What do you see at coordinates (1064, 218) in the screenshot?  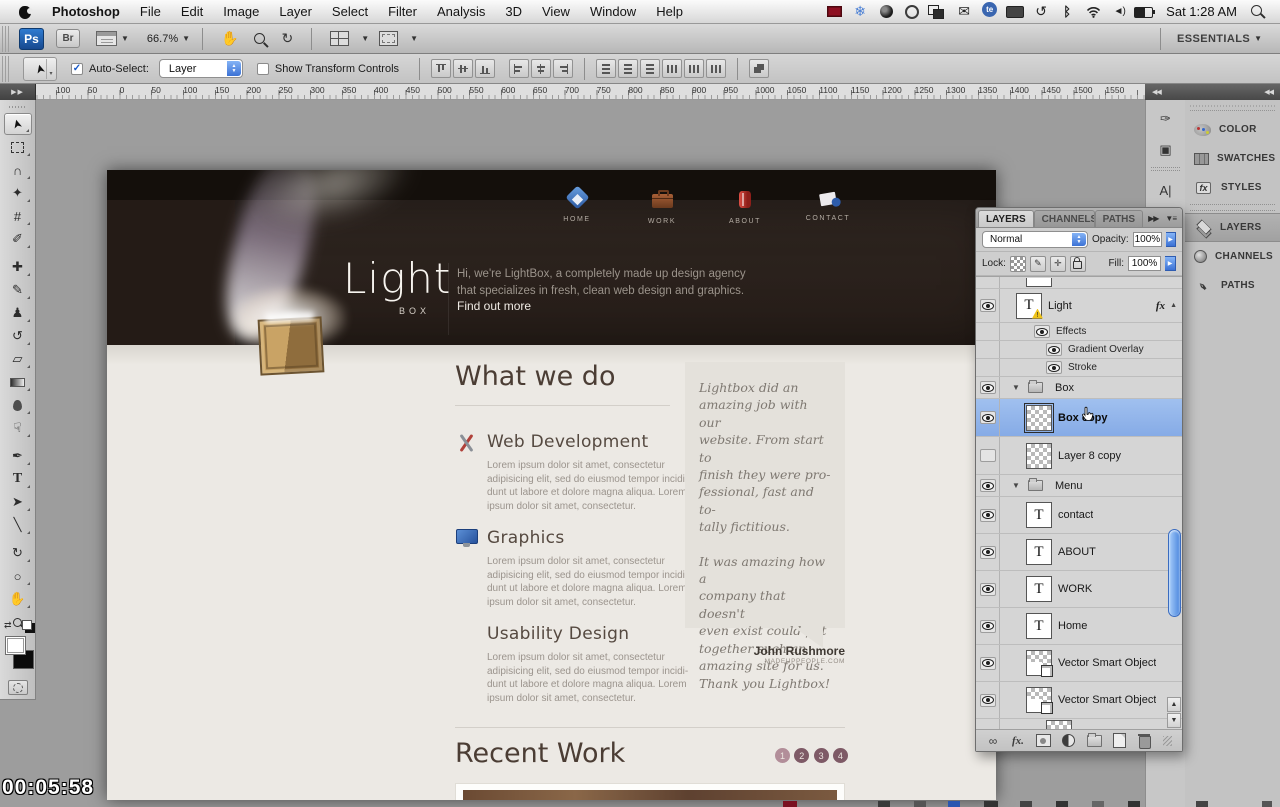 I see `tab-channels: CHANNELS` at bounding box center [1064, 218].